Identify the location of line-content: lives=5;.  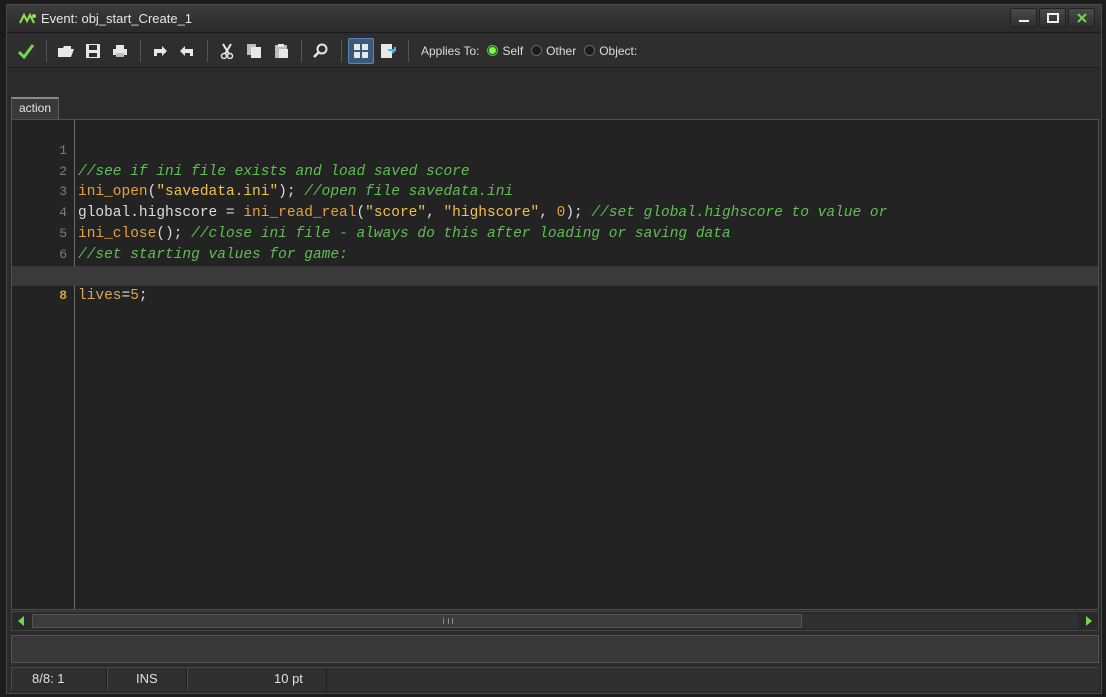
(113, 296).